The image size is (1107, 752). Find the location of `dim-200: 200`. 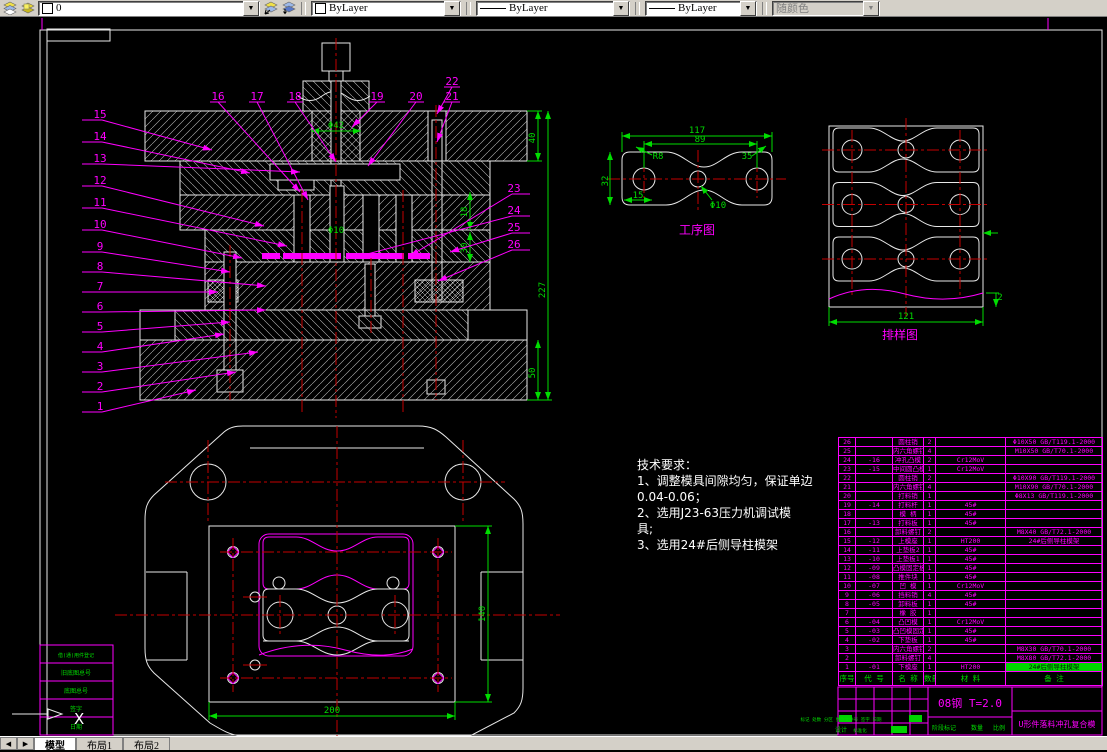

dim-200: 200 is located at coordinates (332, 711).